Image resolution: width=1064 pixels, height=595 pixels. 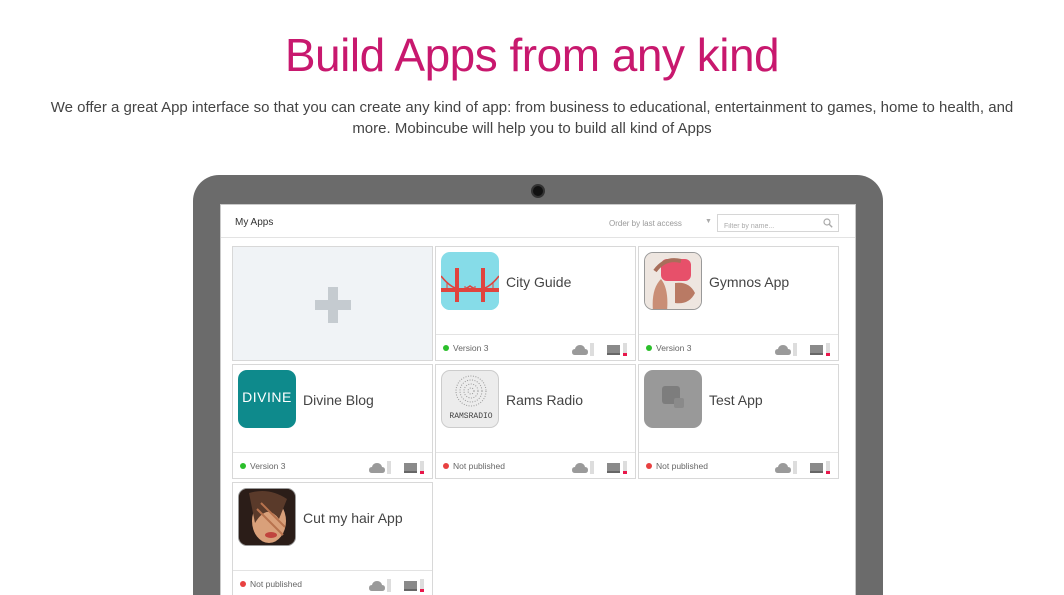 I want to click on search-icon, so click(x=828, y=223).